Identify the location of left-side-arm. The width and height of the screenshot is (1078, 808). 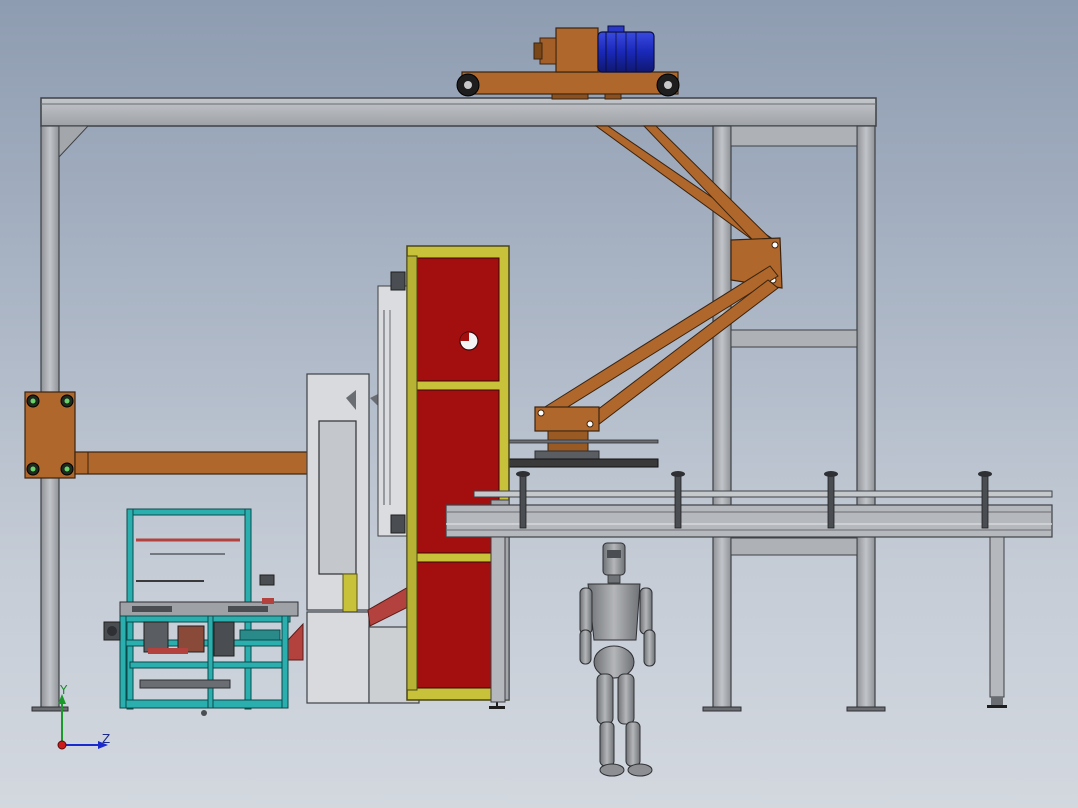
(178, 435).